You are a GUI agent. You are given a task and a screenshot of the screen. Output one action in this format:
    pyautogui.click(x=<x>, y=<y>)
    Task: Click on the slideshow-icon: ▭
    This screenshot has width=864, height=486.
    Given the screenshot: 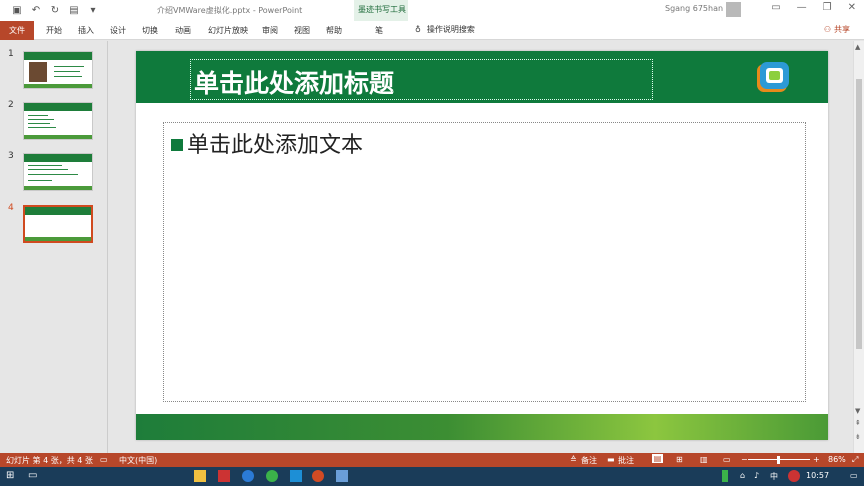 What is the action you would take?
    pyautogui.click(x=727, y=459)
    